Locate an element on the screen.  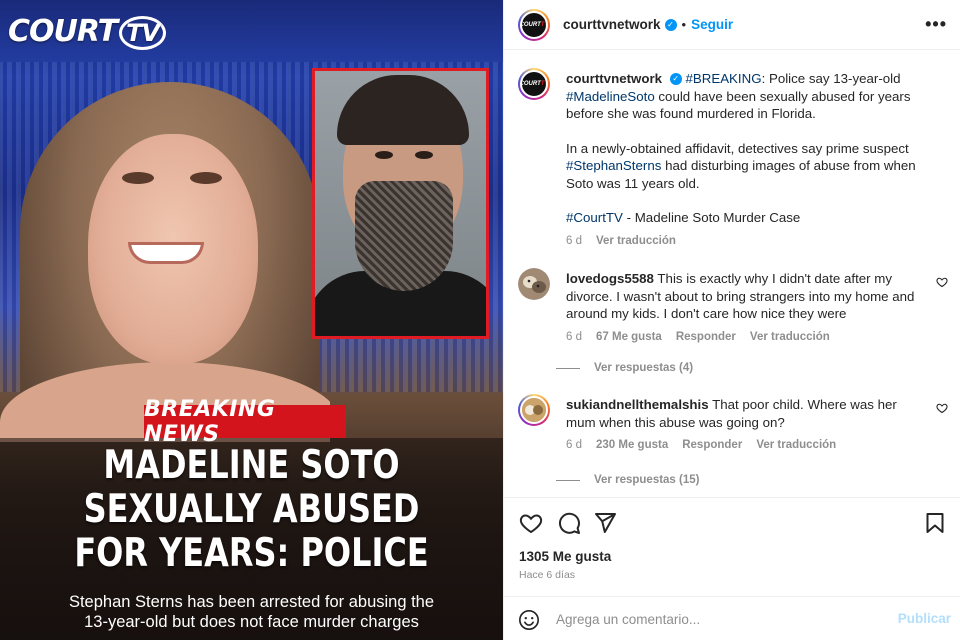
caption-avatar: COURT TV is located at coordinates (534, 84).